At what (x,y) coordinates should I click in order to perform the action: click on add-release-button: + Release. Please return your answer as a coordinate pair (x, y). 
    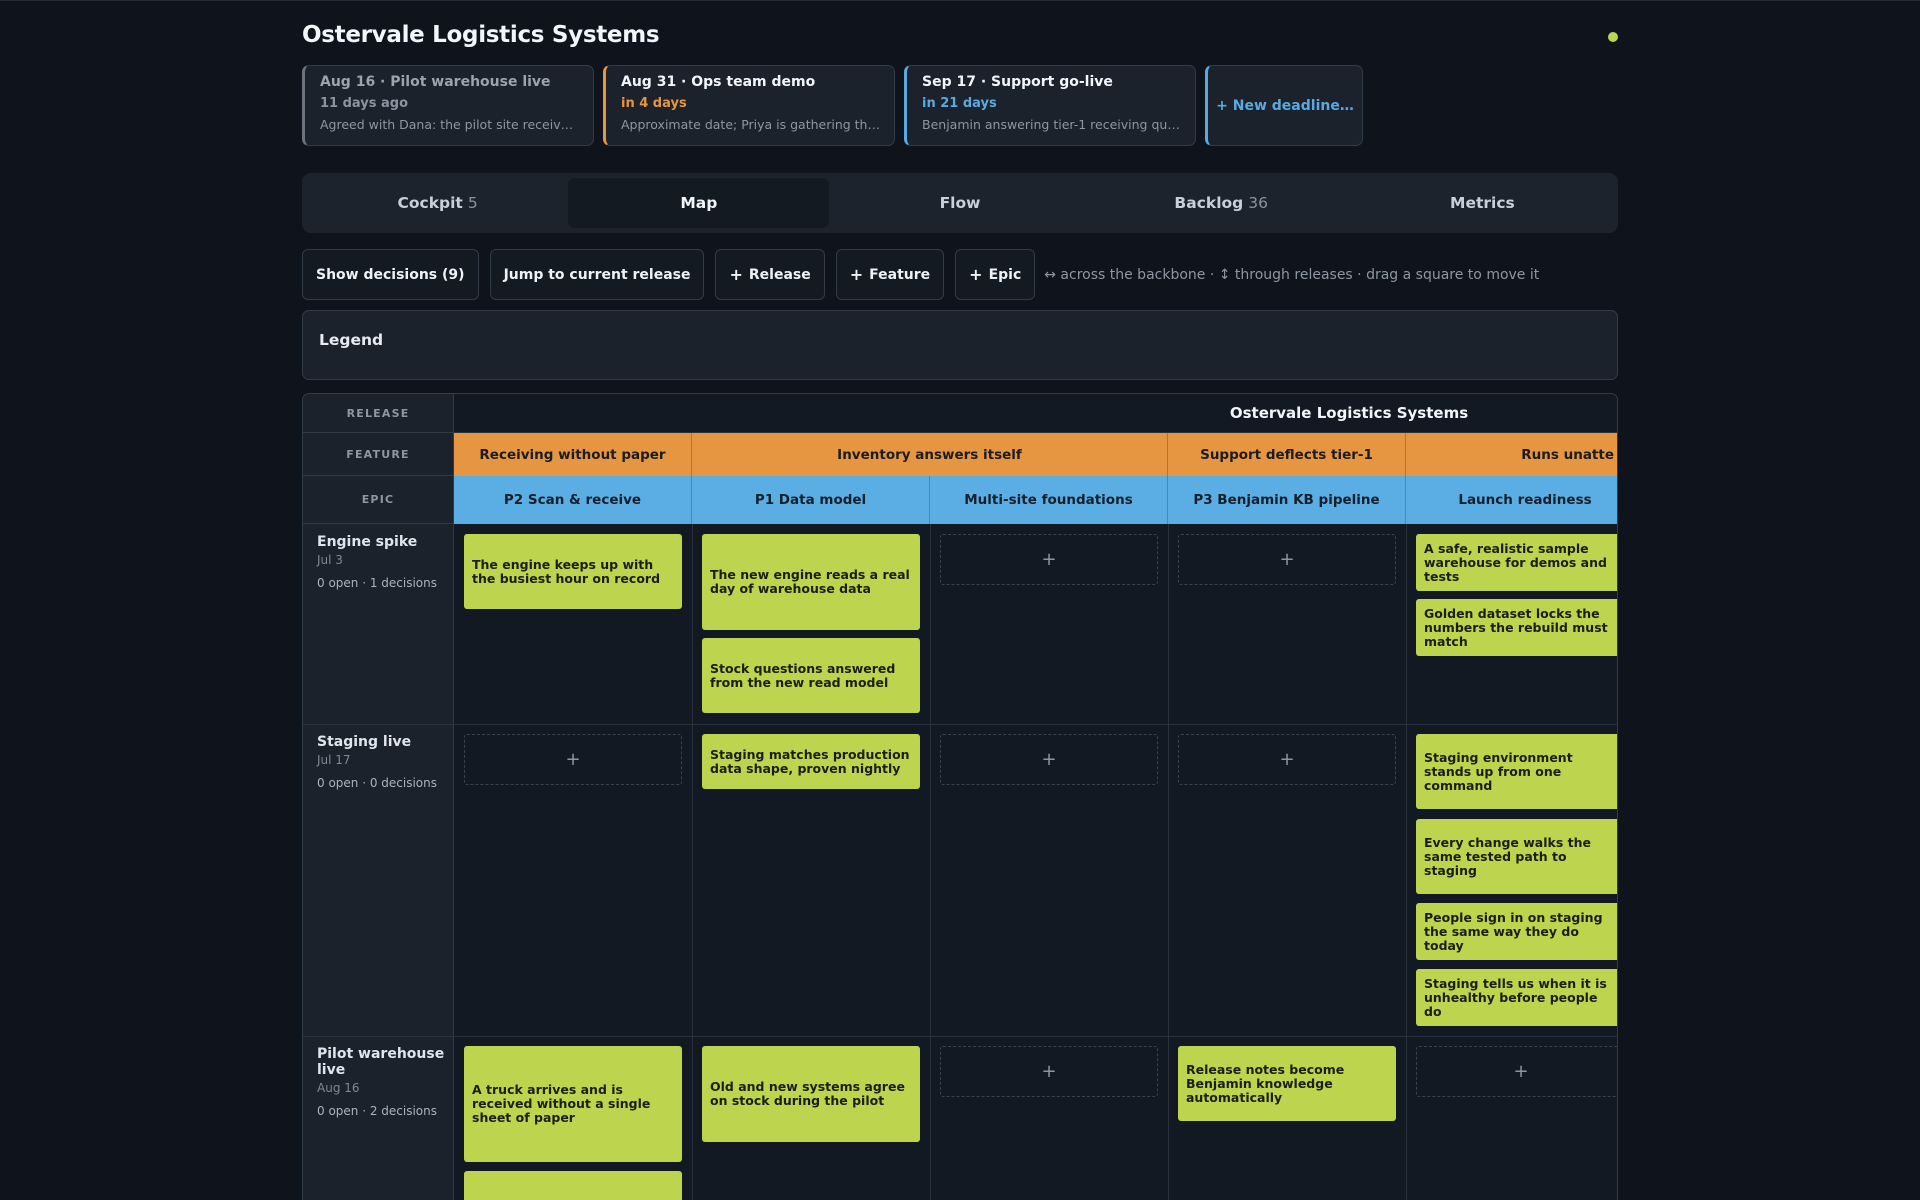
    Looking at the image, I should click on (770, 274).